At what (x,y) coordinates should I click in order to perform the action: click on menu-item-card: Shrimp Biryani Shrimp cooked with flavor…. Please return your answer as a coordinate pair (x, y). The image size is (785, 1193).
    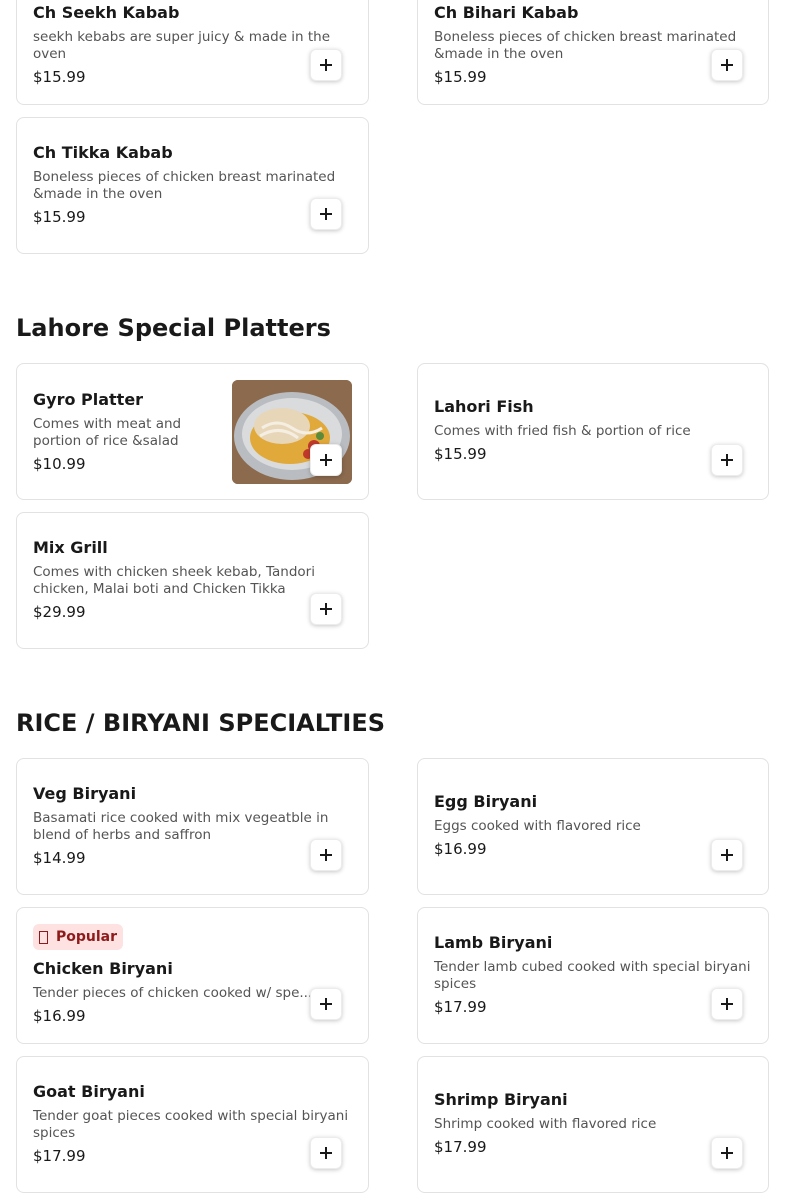
    Looking at the image, I should click on (593, 1124).